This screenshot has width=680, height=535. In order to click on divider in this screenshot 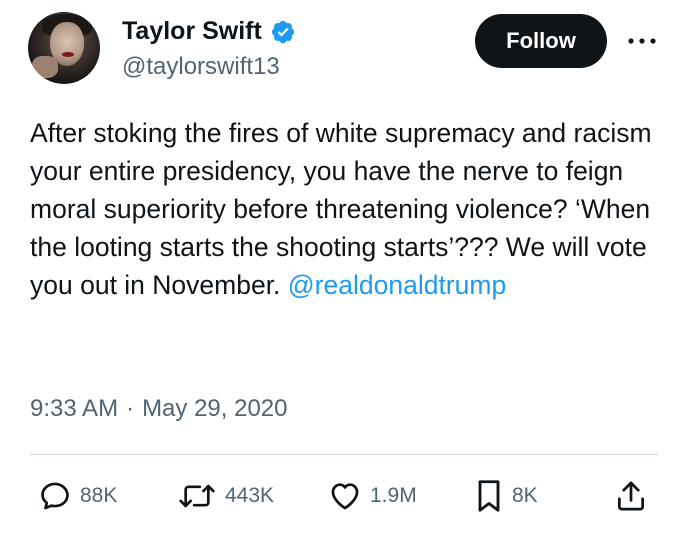, I will do `click(344, 454)`.